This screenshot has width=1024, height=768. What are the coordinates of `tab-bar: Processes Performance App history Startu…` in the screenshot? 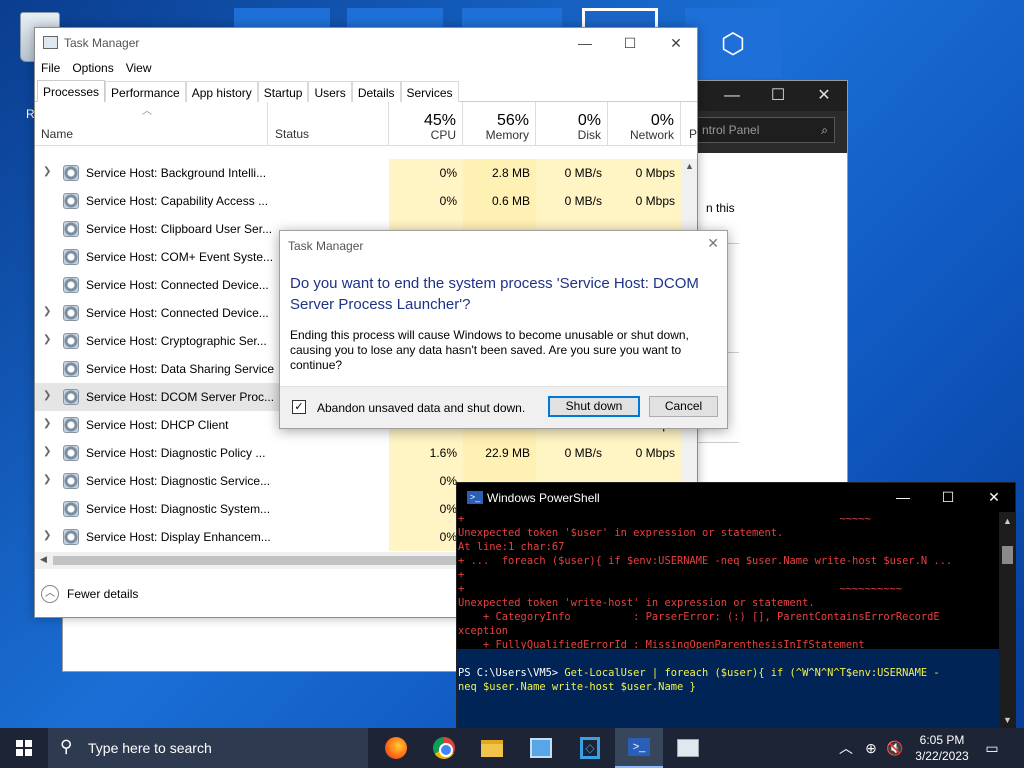 It's located at (366, 91).